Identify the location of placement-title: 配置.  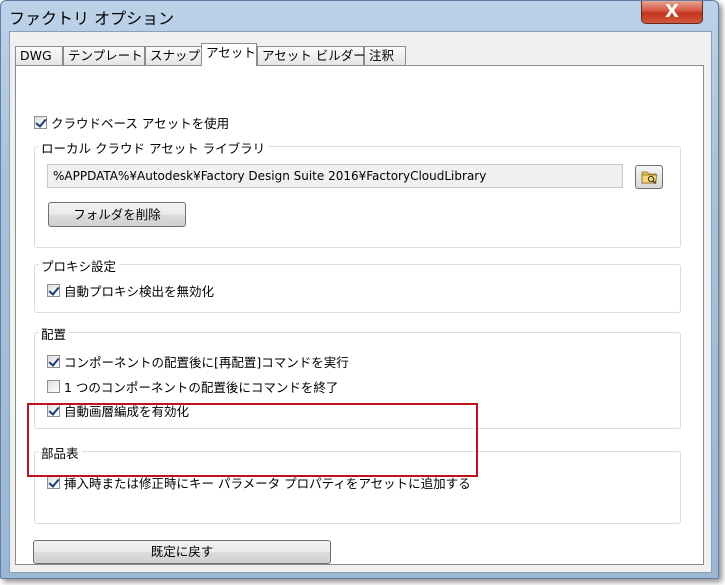
(54, 333).